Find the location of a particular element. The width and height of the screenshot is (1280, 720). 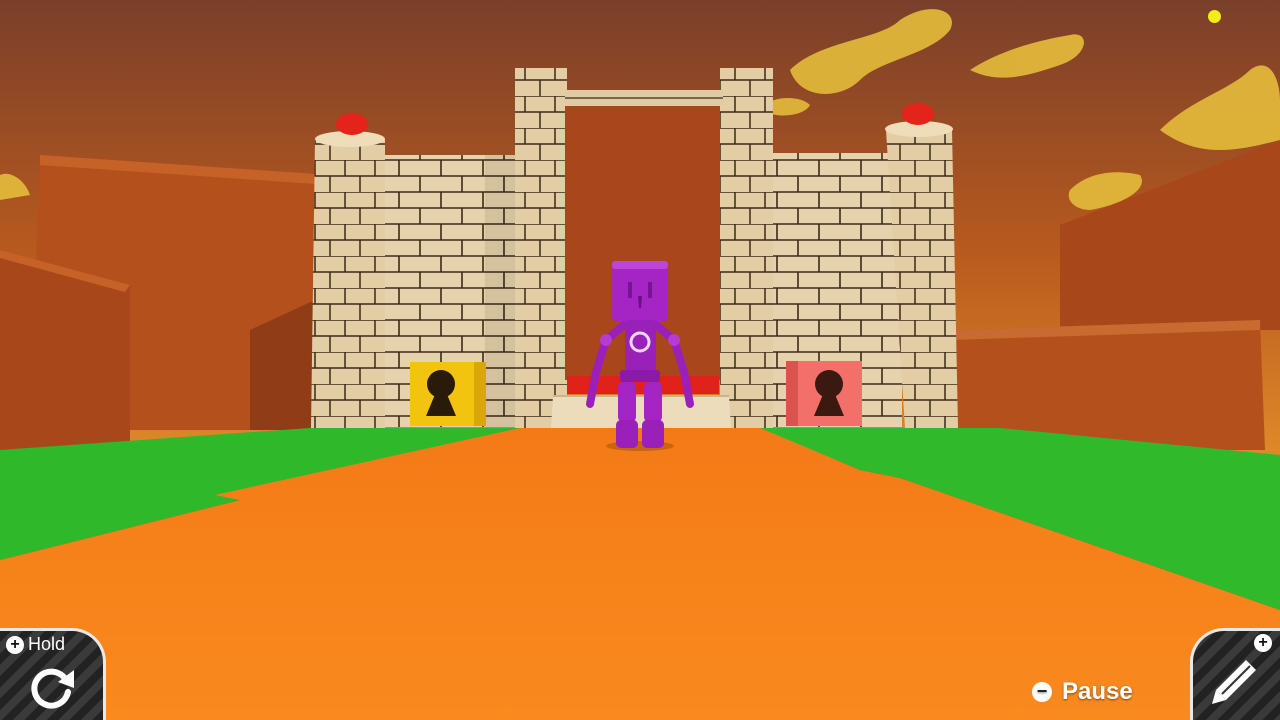

hold-control: + Hold is located at coordinates (35, 644).